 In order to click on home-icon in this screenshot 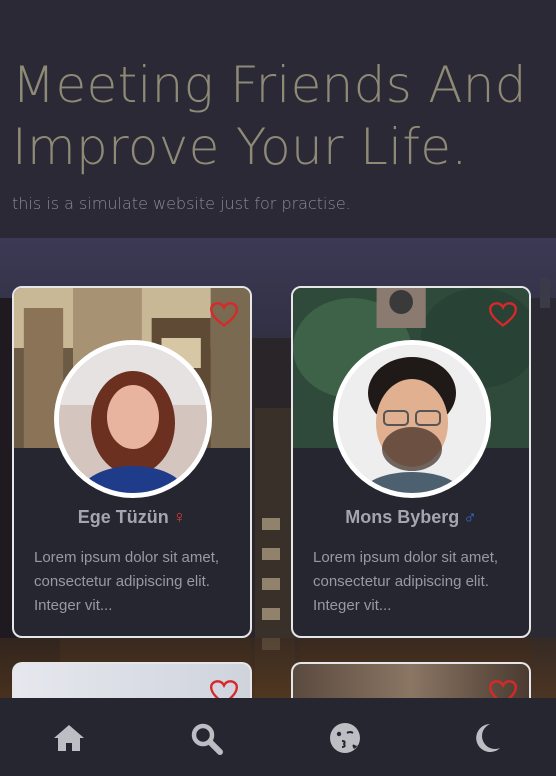, I will do `click(69, 738)`.